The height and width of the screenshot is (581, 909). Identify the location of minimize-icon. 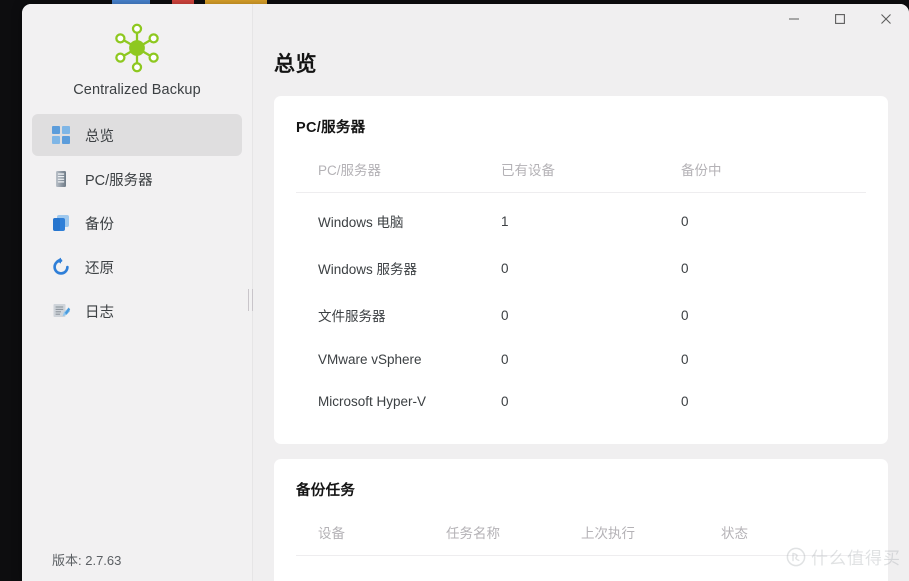
(794, 19).